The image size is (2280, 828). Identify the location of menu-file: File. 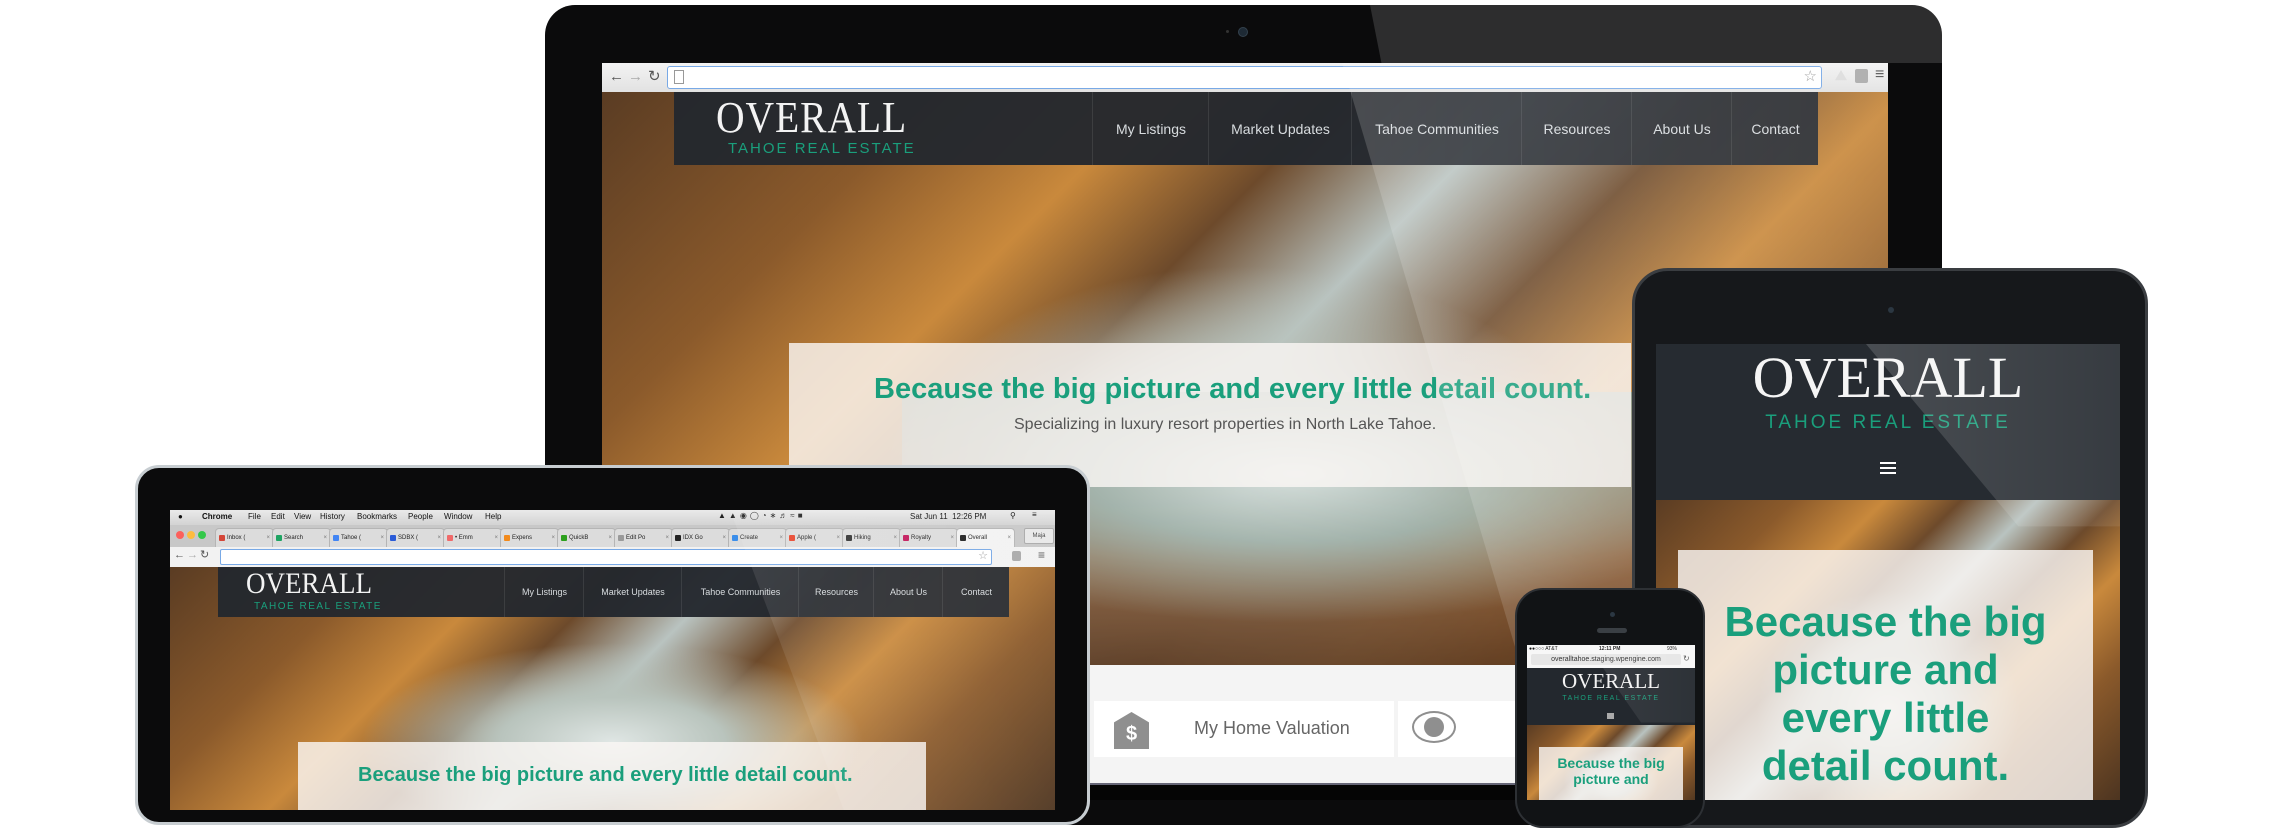
(254, 516).